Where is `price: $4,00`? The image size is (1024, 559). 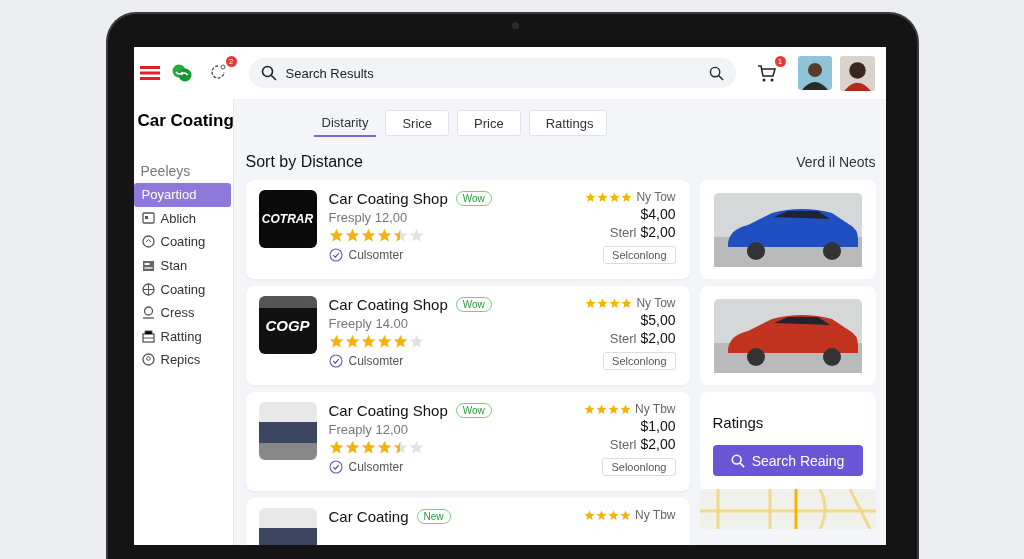
price: $4,00 is located at coordinates (658, 214).